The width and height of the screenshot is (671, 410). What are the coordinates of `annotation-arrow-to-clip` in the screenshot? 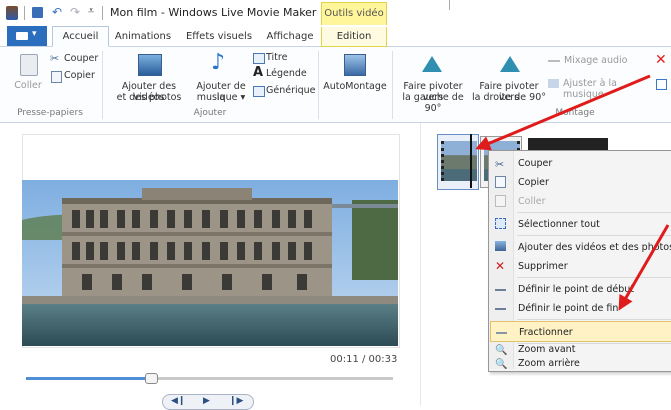 It's located at (563, 112).